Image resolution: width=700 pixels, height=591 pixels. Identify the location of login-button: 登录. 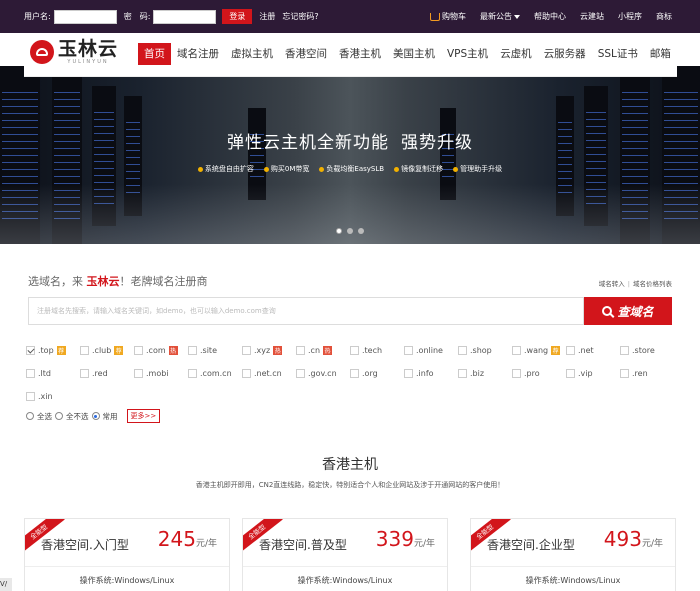
(237, 16).